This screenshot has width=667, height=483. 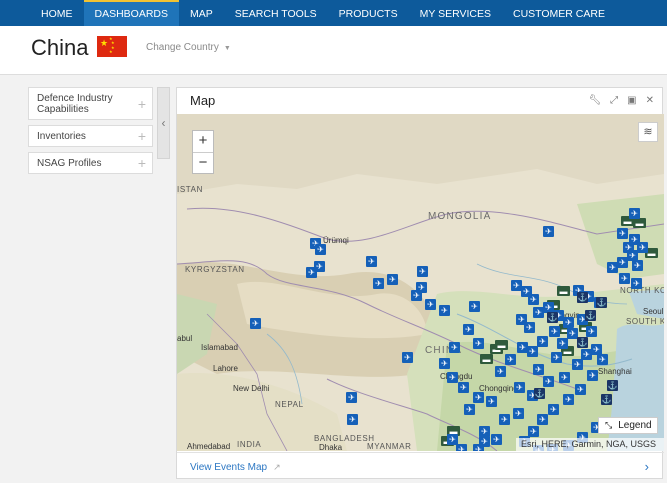 What do you see at coordinates (648, 132) in the screenshot?
I see `layers-button: ≋` at bounding box center [648, 132].